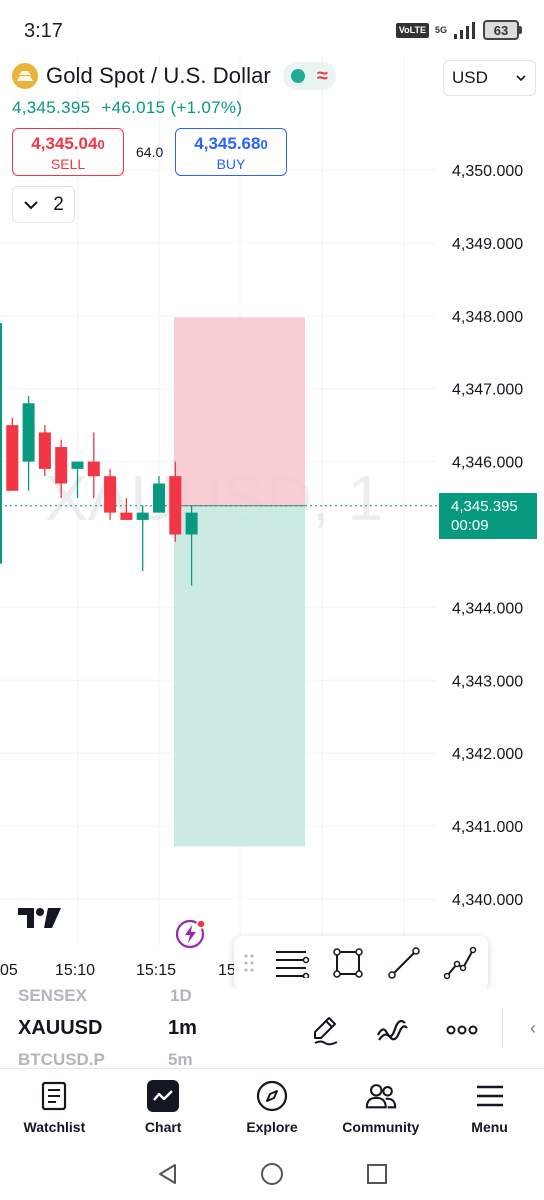  What do you see at coordinates (150, 152) in the screenshot?
I see `spread-value: 64.0` at bounding box center [150, 152].